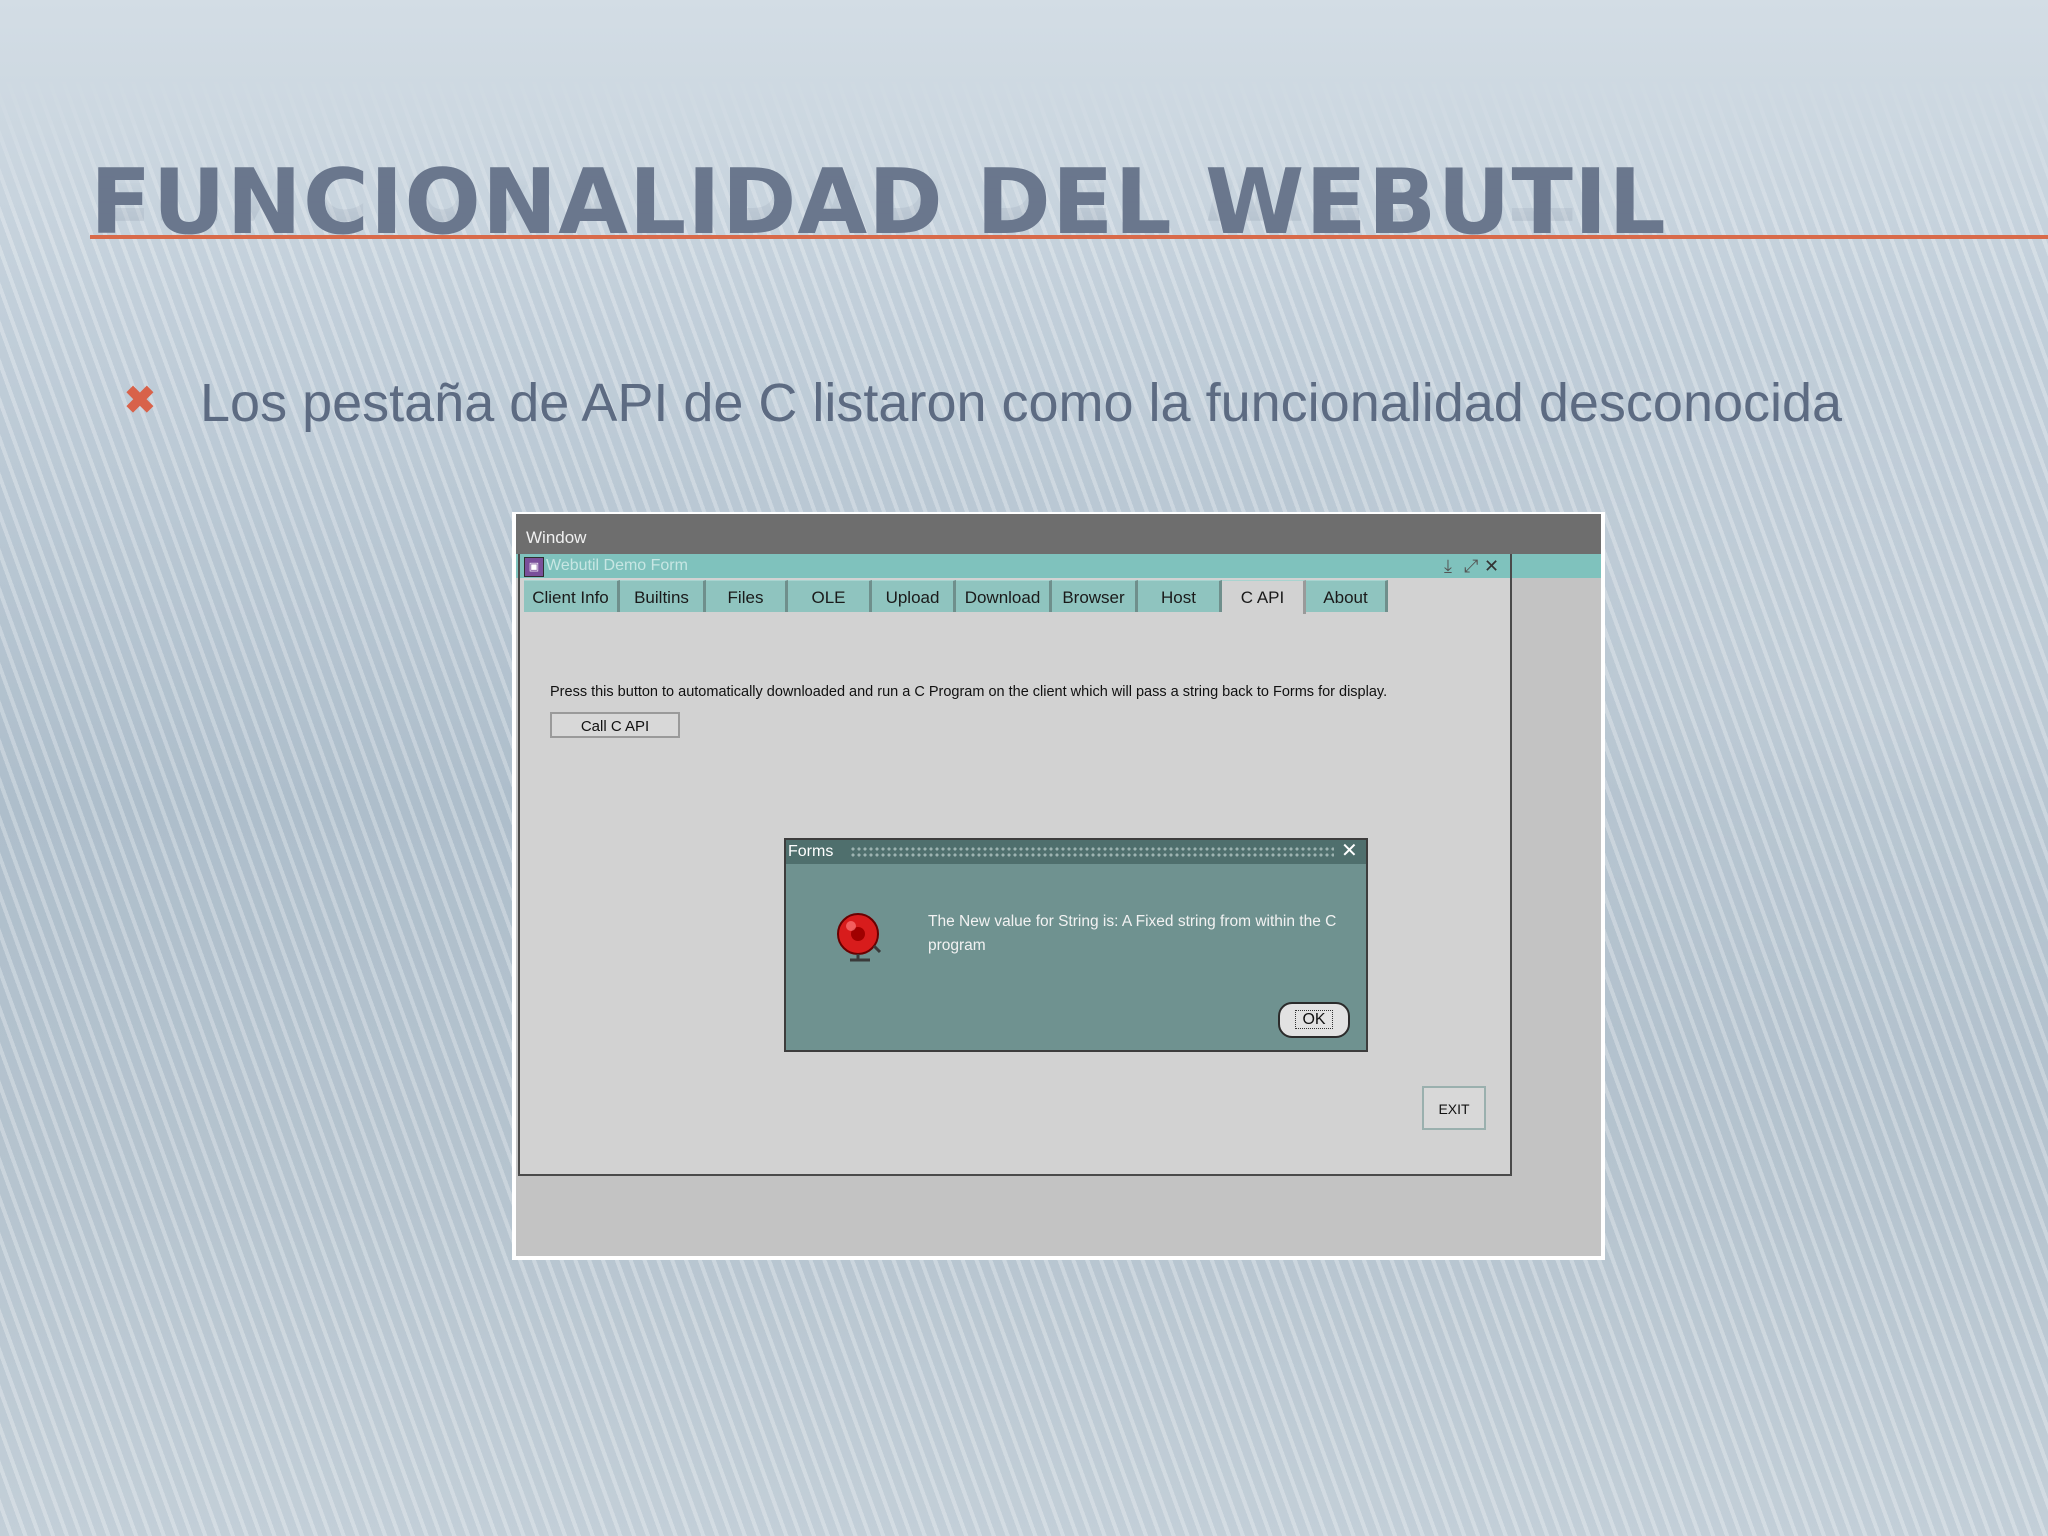 The width and height of the screenshot is (2048, 1536). What do you see at coordinates (830, 596) in the screenshot?
I see `tab-ole: OLE` at bounding box center [830, 596].